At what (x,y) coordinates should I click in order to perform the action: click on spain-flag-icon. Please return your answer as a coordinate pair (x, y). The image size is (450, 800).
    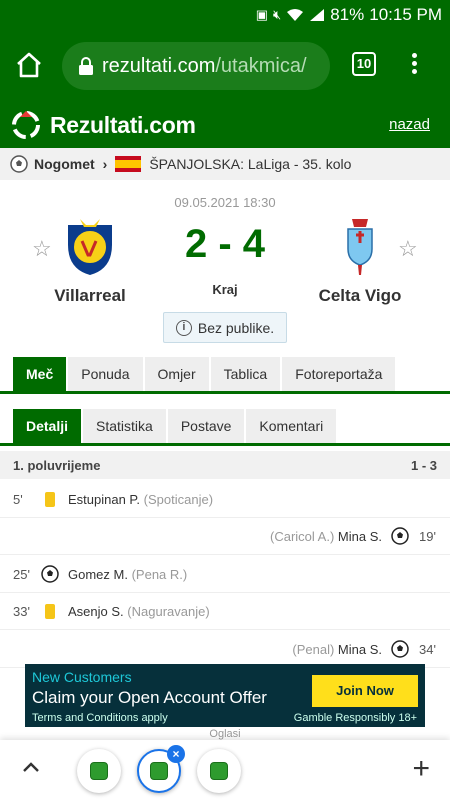
    Looking at the image, I should click on (128, 164).